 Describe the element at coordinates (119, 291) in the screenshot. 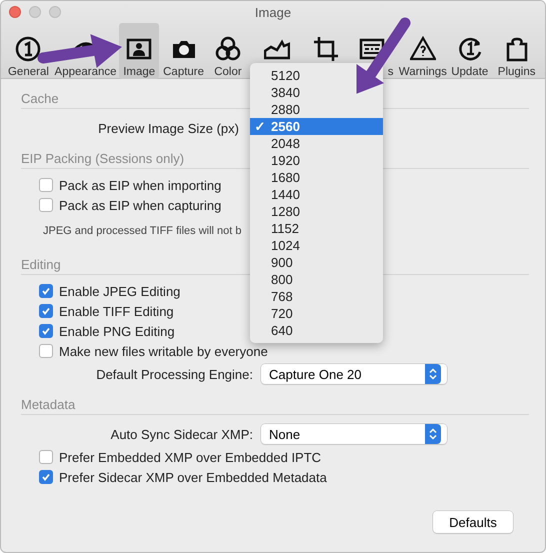

I see `checkbox-label: Enable JPEG Editing` at that location.